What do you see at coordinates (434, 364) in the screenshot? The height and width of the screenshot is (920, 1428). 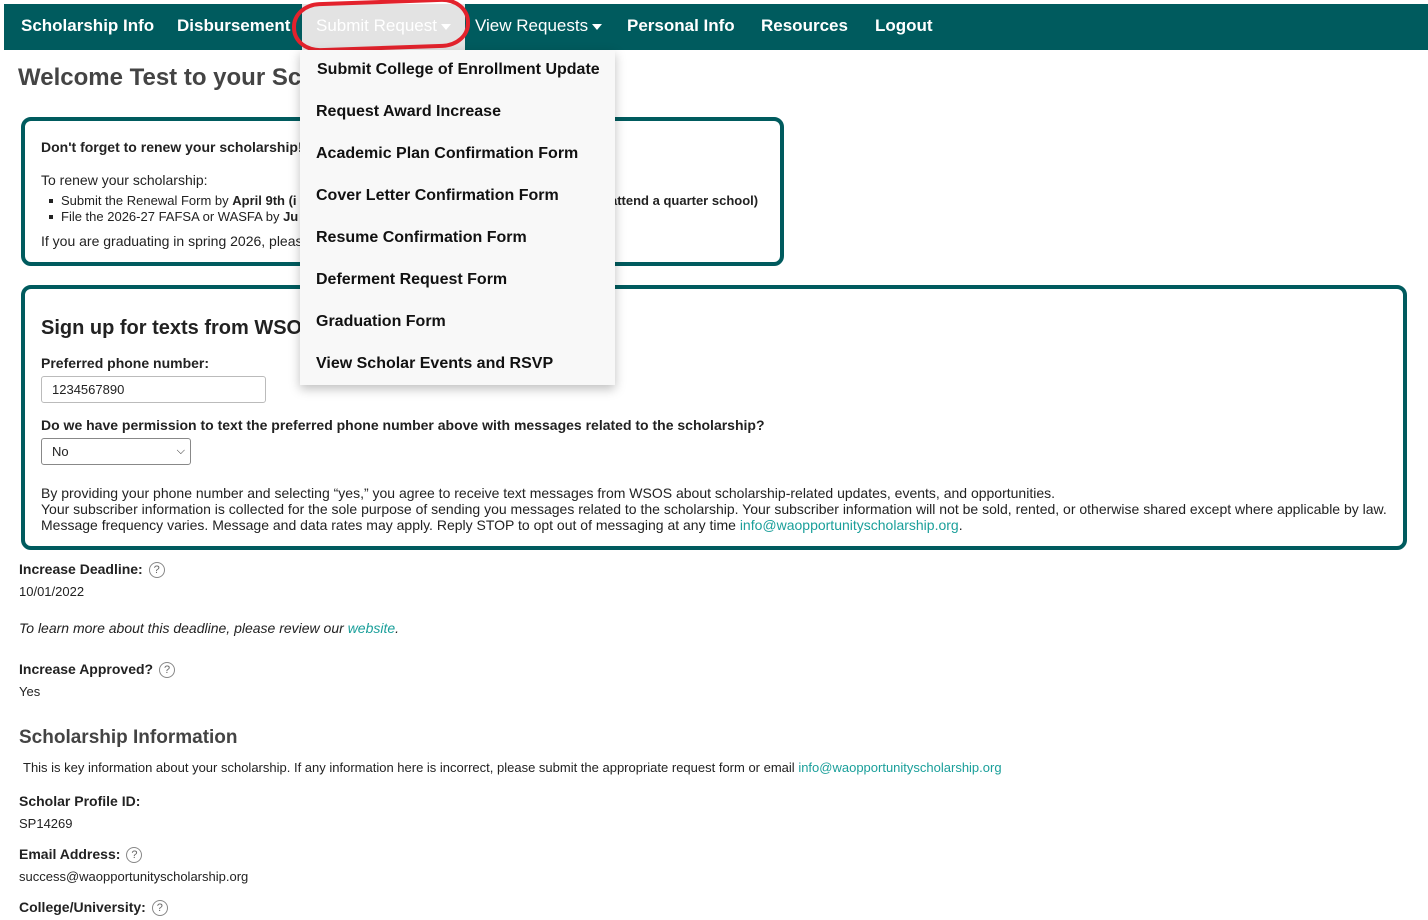 I see `menu-item-scholar-events-rsvp: View Scholar Events and RSVP` at bounding box center [434, 364].